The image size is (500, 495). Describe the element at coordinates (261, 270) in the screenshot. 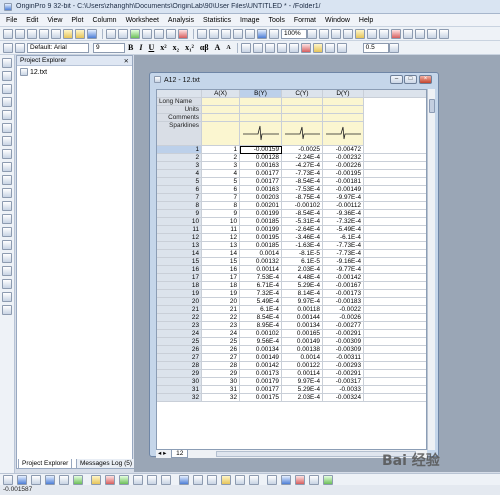

I see `cell-b: 0.00114` at that location.